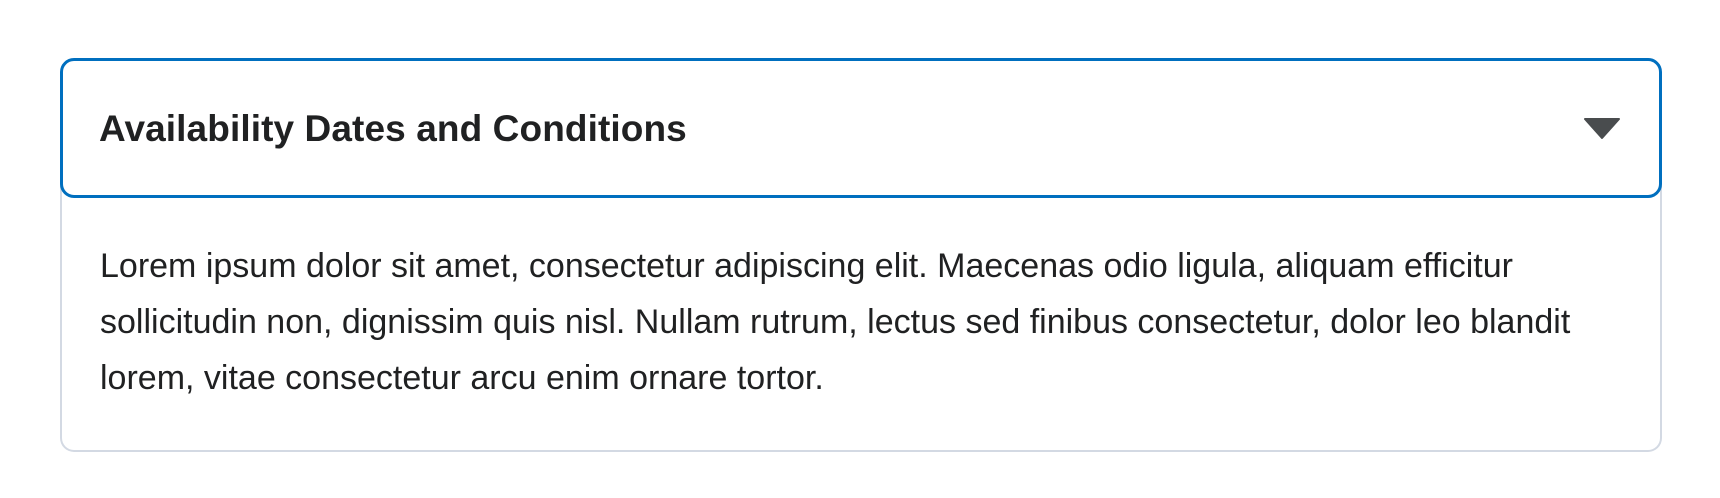 The image size is (1720, 498). I want to click on chevron-down-icon-svg, so click(1602, 128).